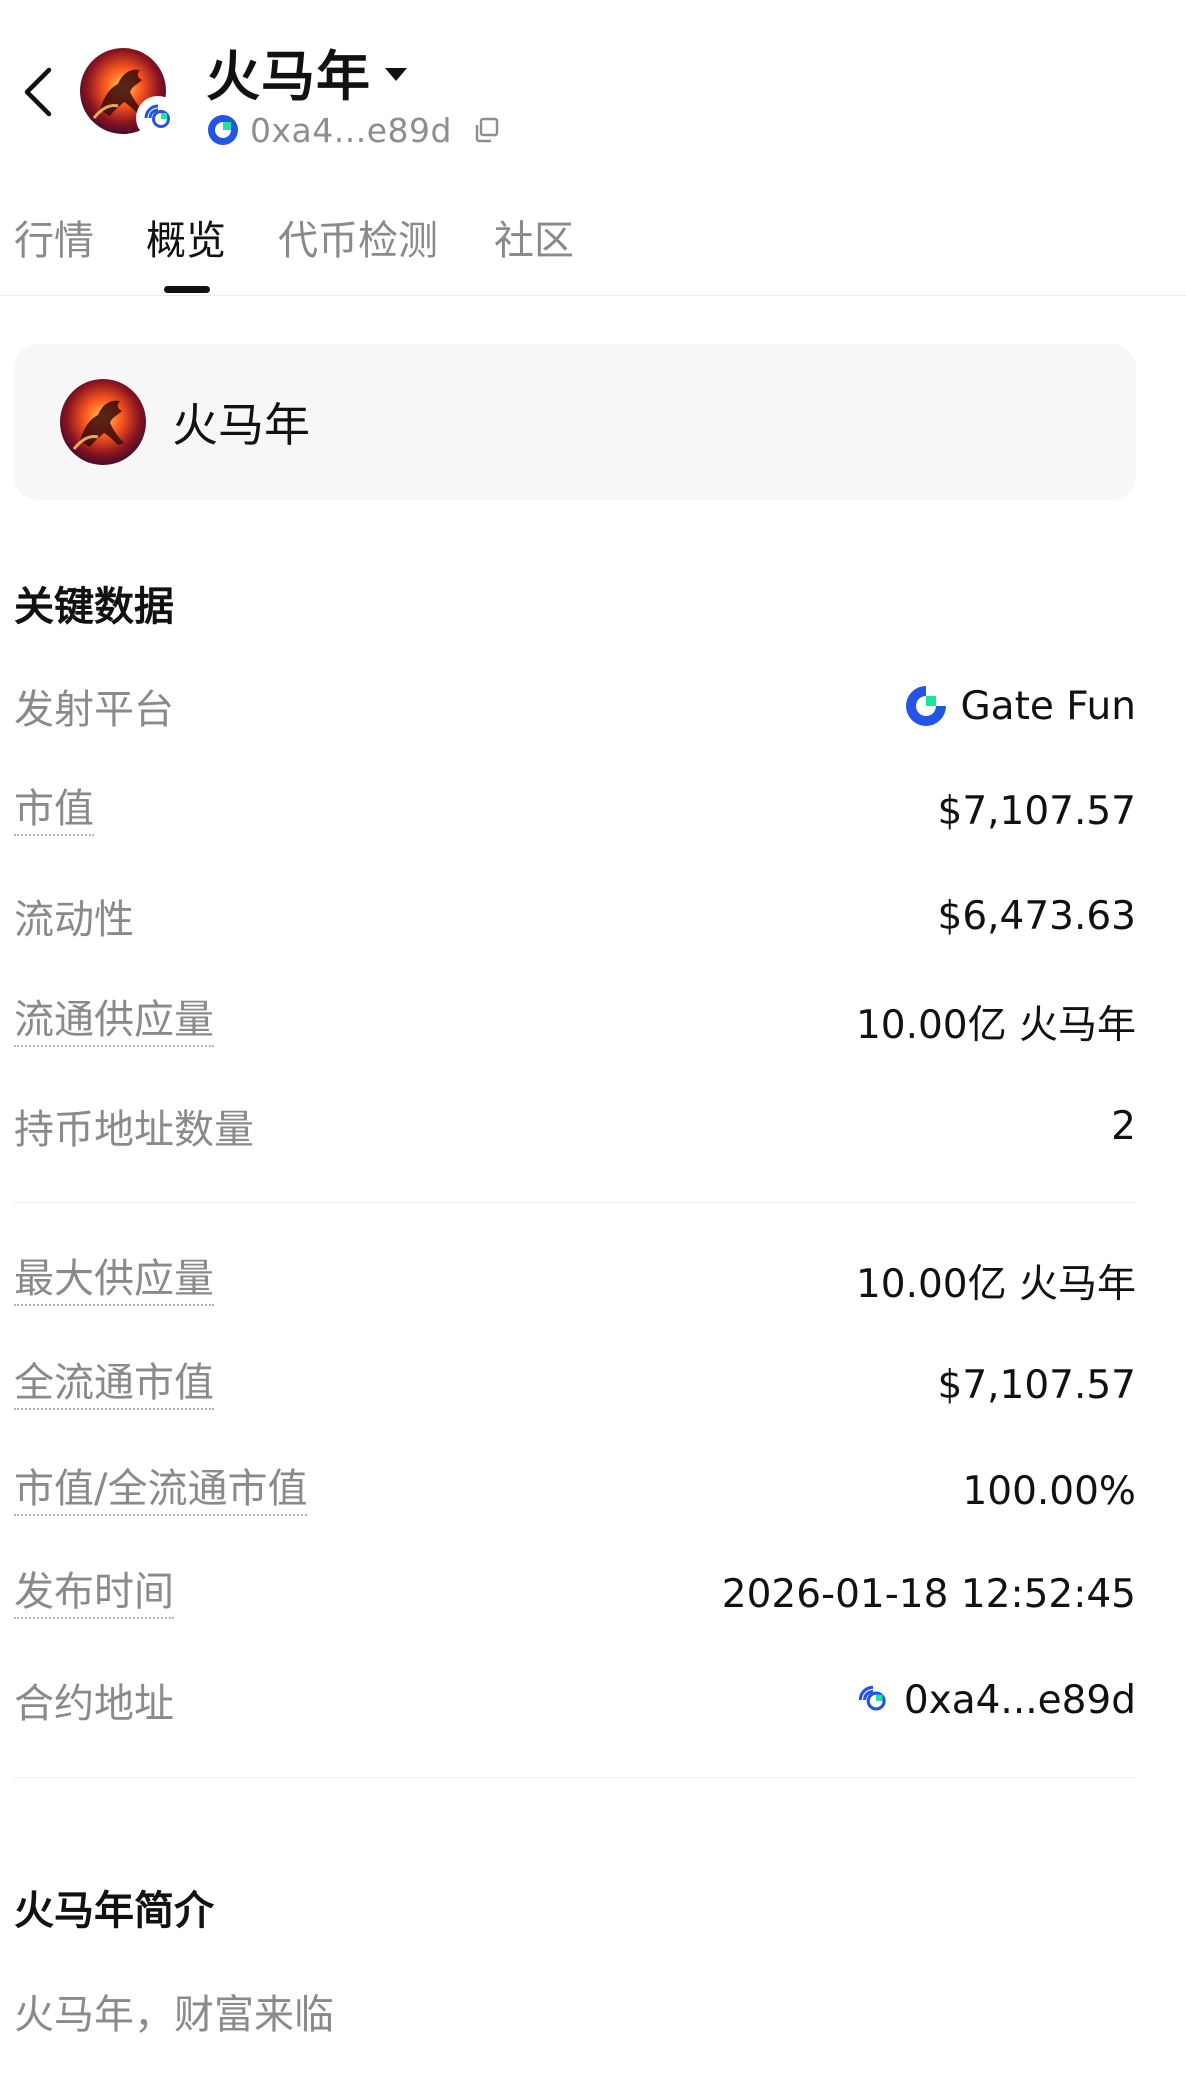 The height and width of the screenshot is (2095, 1186). Describe the element at coordinates (94, 710) in the screenshot. I see `launch-platform-label: 发射平台` at that location.